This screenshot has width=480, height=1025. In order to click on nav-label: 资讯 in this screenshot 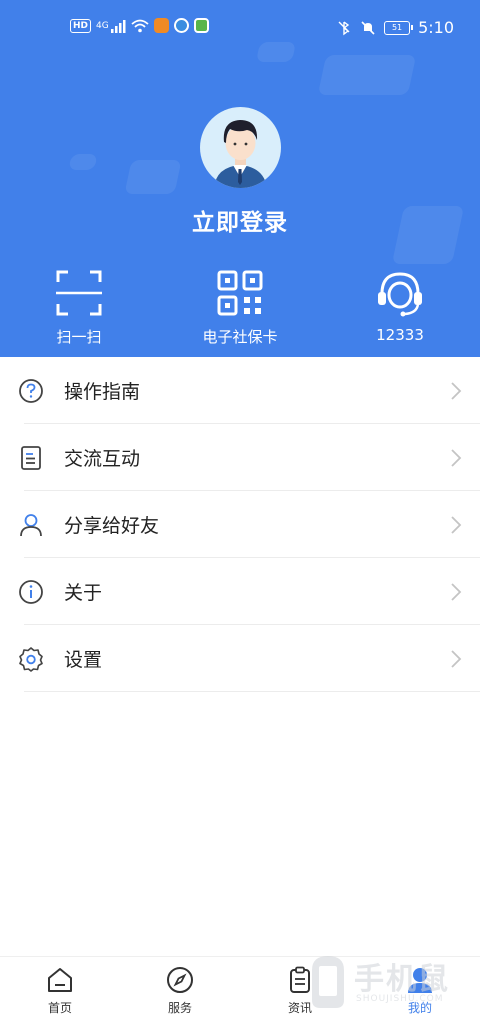, I will do `click(299, 1008)`.